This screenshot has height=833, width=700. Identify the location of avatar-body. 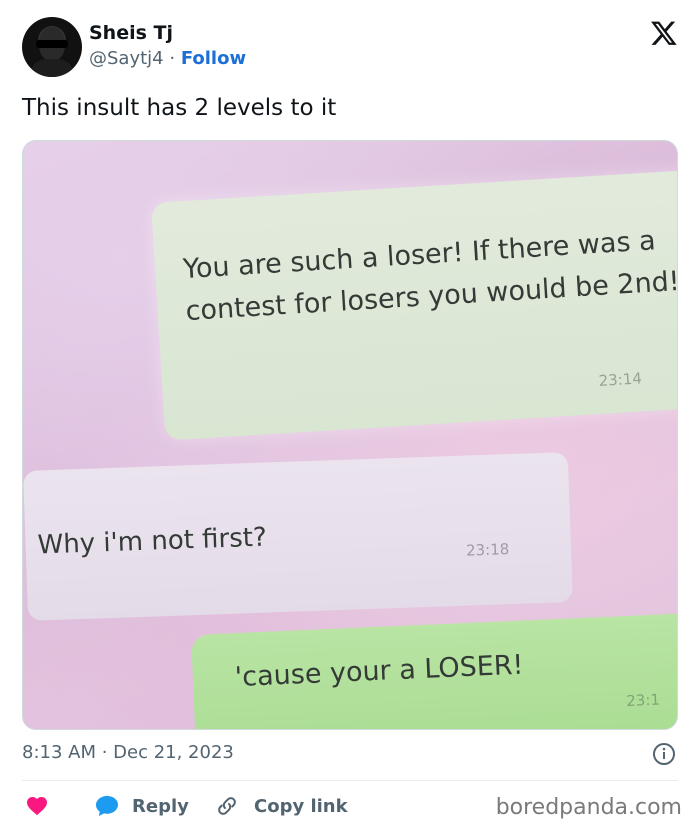
(52, 68).